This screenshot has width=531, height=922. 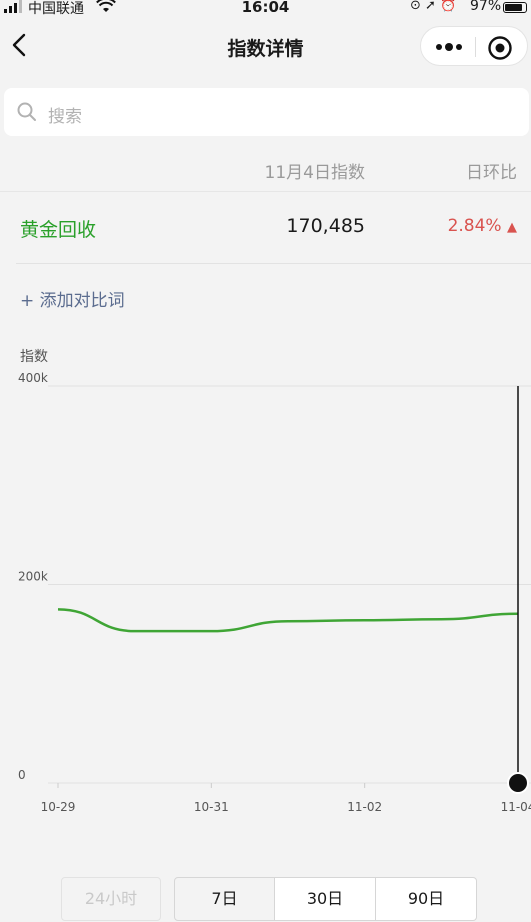 I want to click on table-row: 黄金回收 170,485 2.84% ▲, so click(x=265, y=229).